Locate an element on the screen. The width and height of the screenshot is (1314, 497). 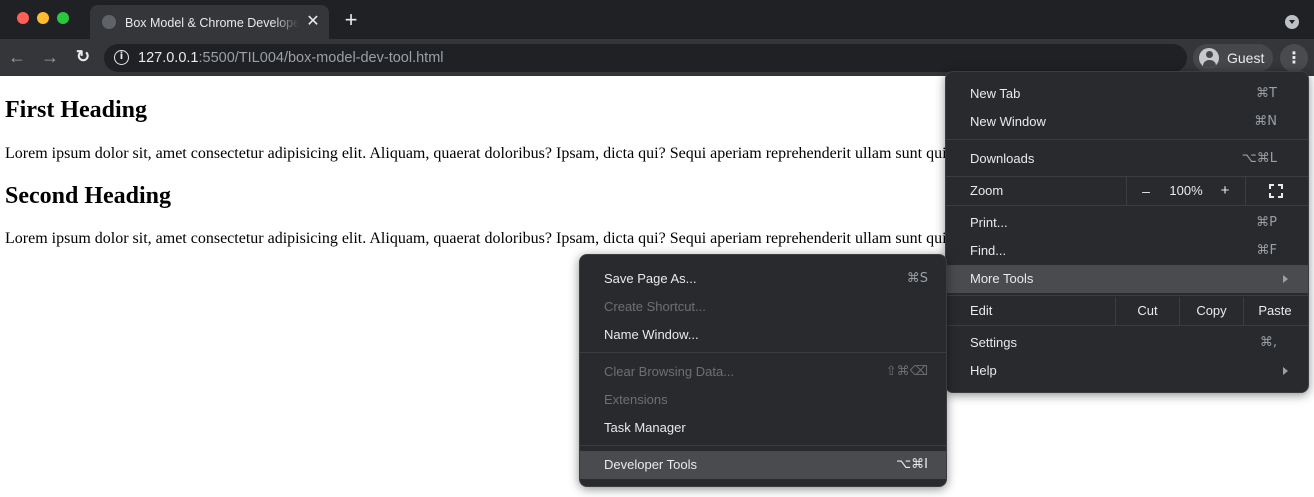
reload-icon: ↻ is located at coordinates (83, 57).